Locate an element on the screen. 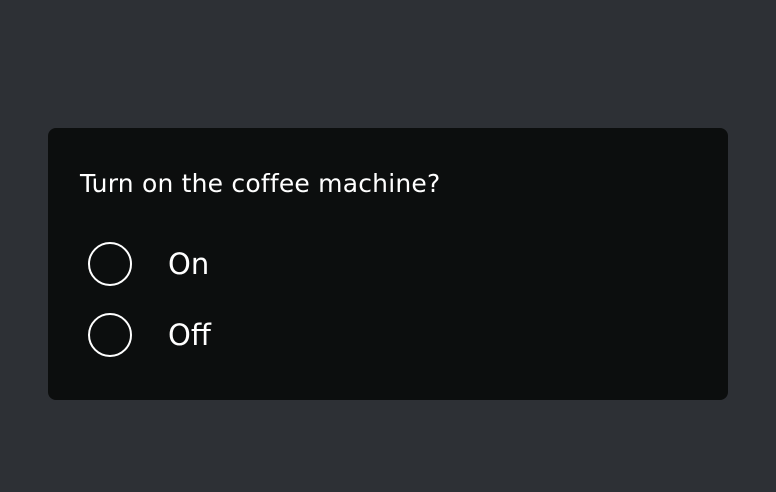 This screenshot has width=776, height=492. radio-label-off: Off is located at coordinates (189, 335).